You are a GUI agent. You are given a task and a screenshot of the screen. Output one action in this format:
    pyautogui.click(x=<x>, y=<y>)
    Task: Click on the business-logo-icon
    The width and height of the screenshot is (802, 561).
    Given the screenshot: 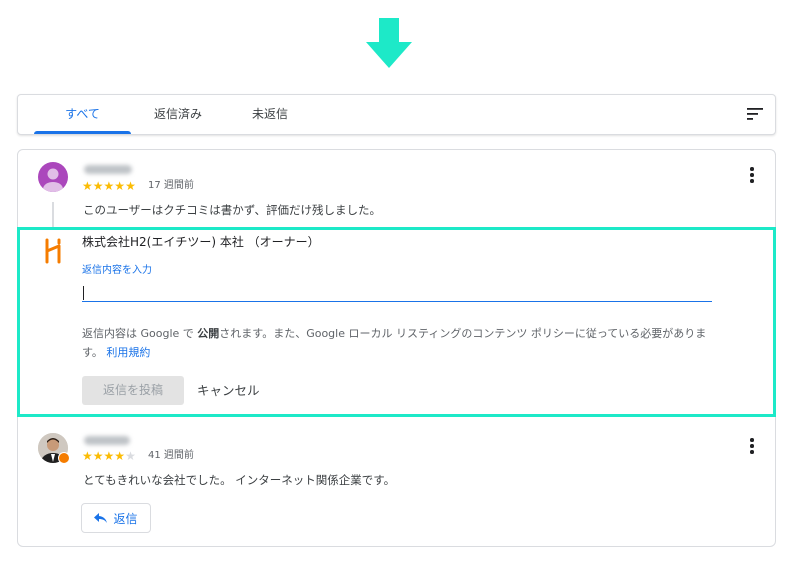 What is the action you would take?
    pyautogui.click(x=53, y=251)
    